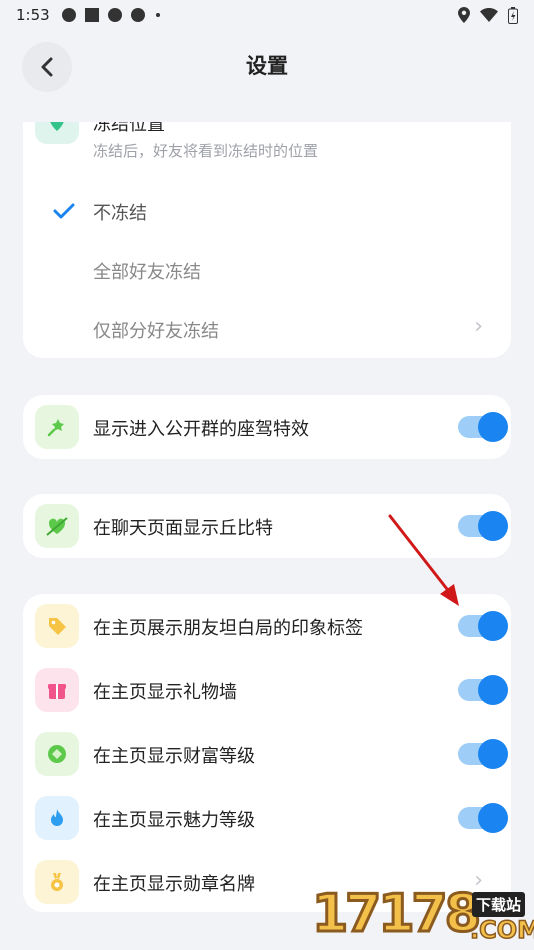 The height and width of the screenshot is (950, 534). What do you see at coordinates (174, 756) in the screenshot?
I see `setting-label: 在主页显示财富等级` at bounding box center [174, 756].